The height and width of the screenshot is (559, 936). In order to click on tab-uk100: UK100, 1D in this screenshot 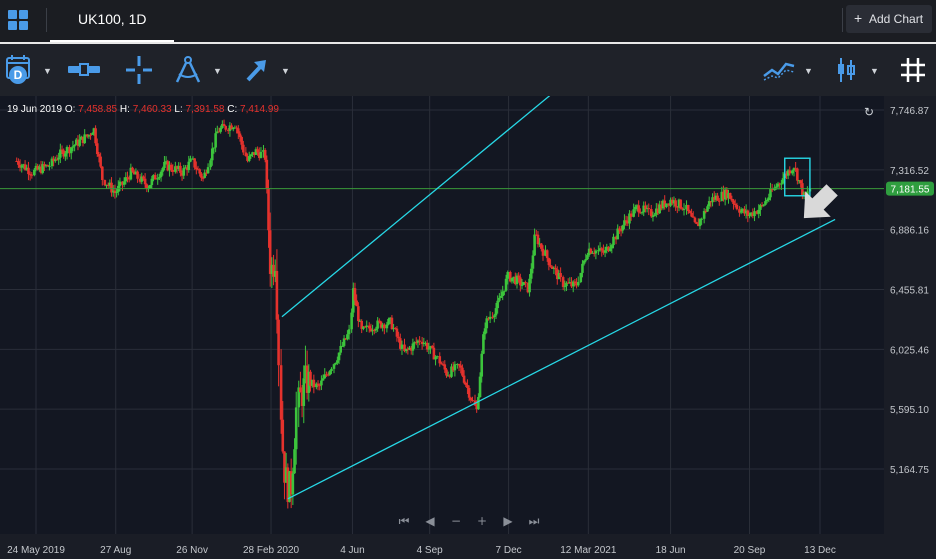, I will do `click(112, 21)`.